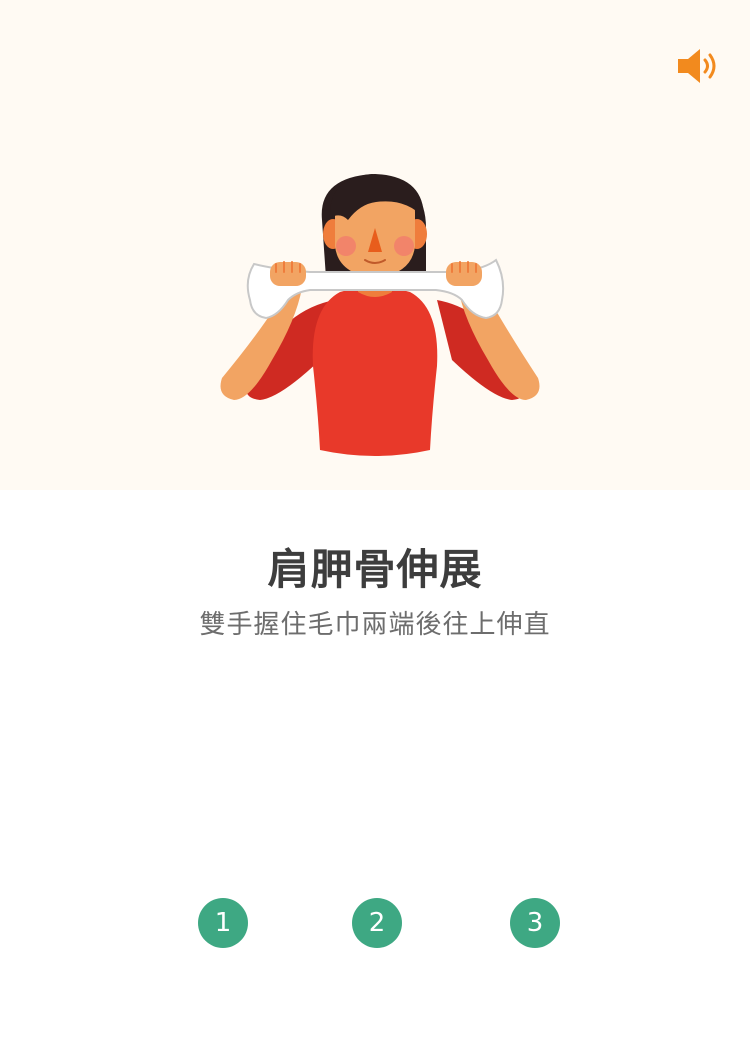  What do you see at coordinates (375, 569) in the screenshot?
I see `exercise-title: 肩胛骨伸展` at bounding box center [375, 569].